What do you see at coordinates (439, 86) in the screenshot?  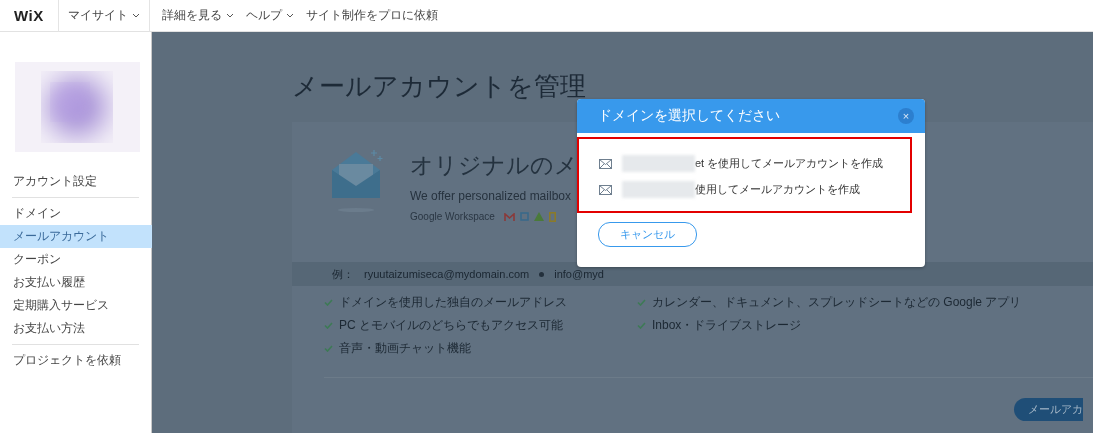 I see `page-title: メールアカウントを管理` at bounding box center [439, 86].